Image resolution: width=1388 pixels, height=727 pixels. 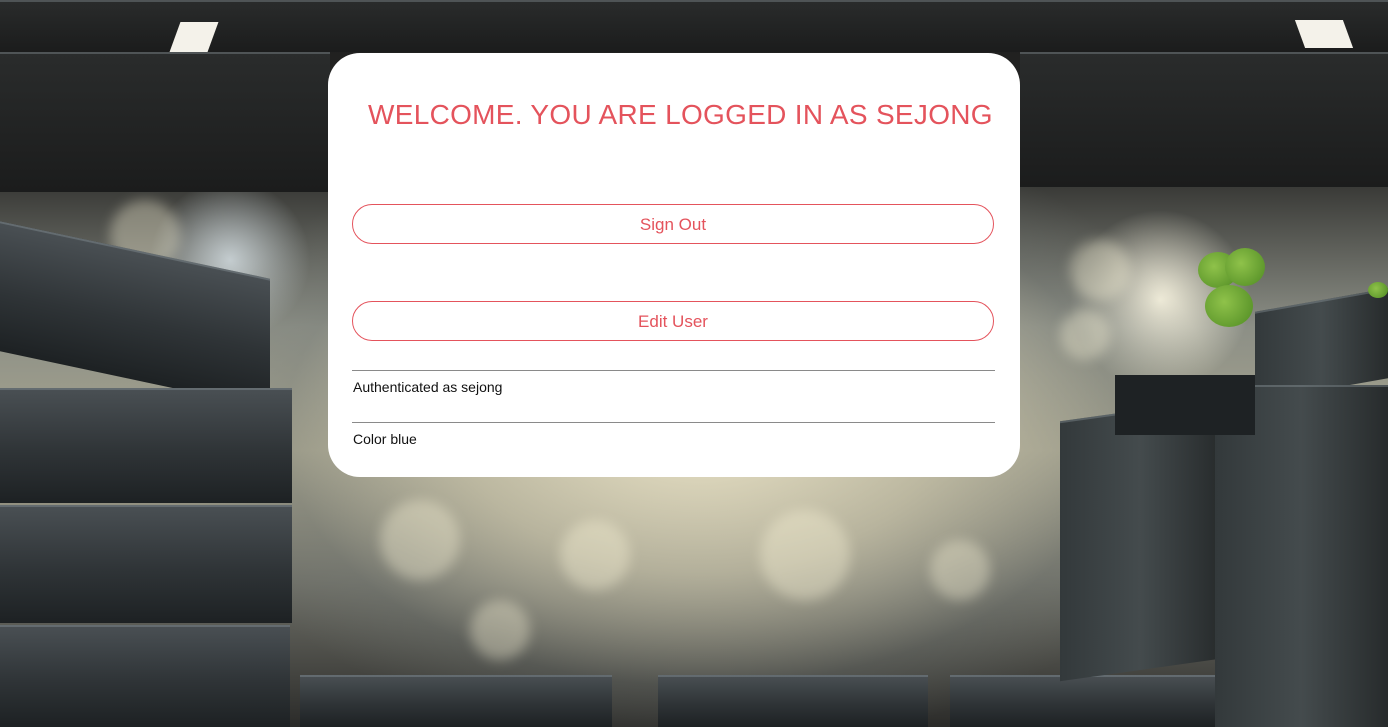 I want to click on plant-pot, so click(x=1185, y=405).